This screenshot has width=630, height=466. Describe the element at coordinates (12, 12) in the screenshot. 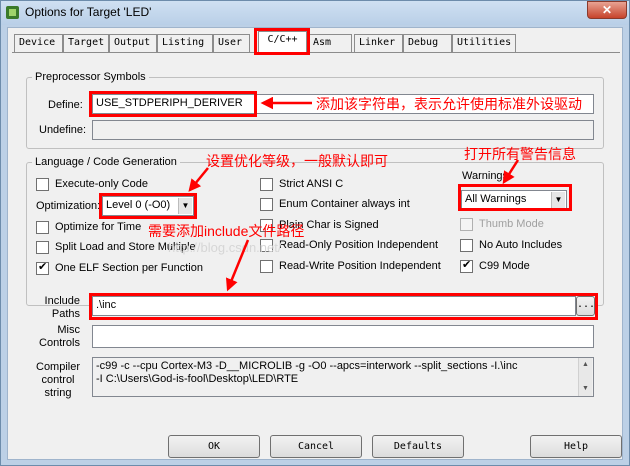

I see `app-icon` at that location.